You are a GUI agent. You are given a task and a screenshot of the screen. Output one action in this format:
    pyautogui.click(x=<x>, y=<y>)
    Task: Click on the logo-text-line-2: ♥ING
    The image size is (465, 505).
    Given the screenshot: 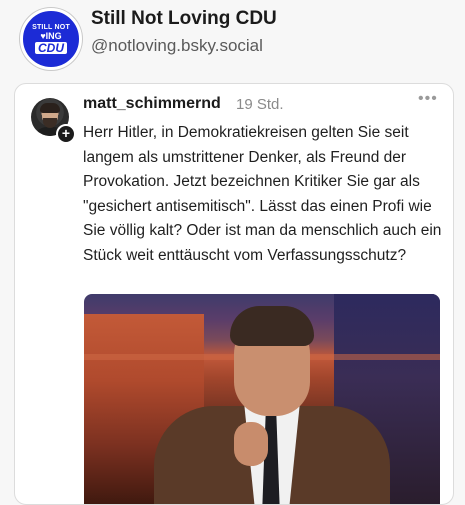 What is the action you would take?
    pyautogui.click(x=51, y=36)
    